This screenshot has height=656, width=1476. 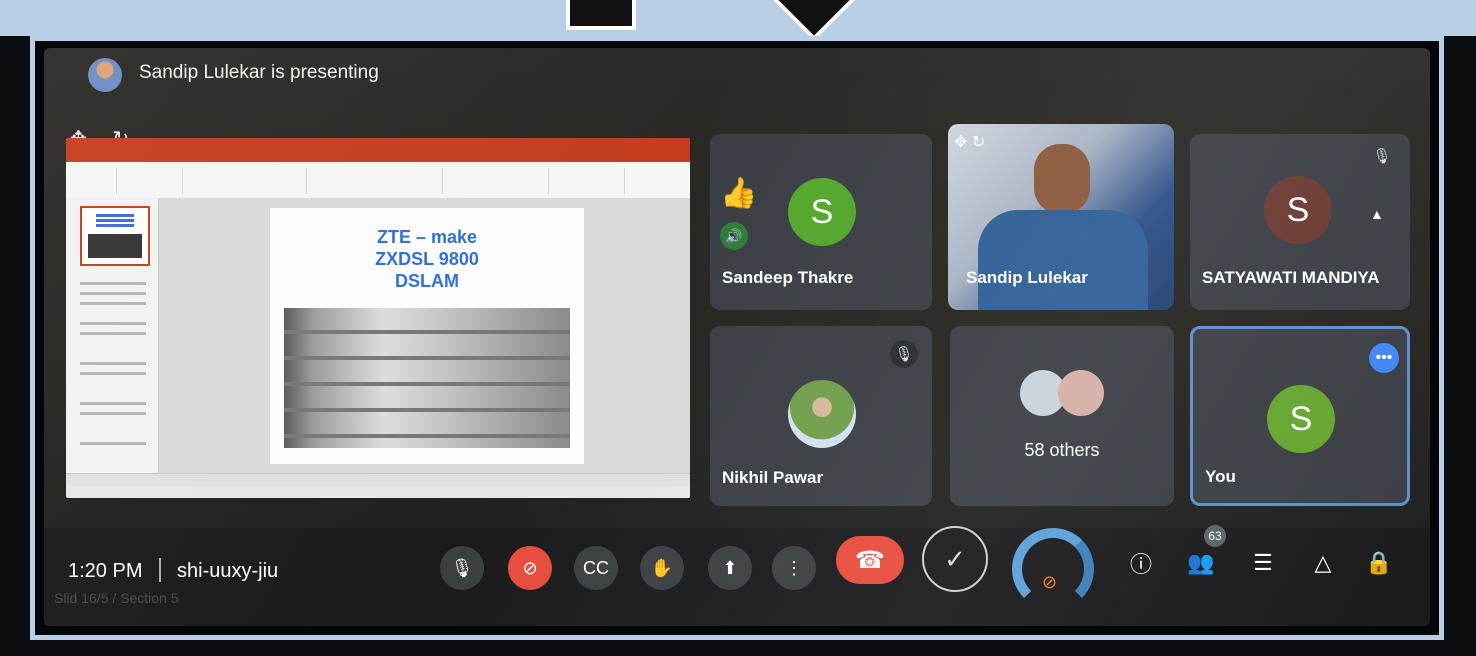 What do you see at coordinates (378, 175) in the screenshot?
I see `ppt-ribbon` at bounding box center [378, 175].